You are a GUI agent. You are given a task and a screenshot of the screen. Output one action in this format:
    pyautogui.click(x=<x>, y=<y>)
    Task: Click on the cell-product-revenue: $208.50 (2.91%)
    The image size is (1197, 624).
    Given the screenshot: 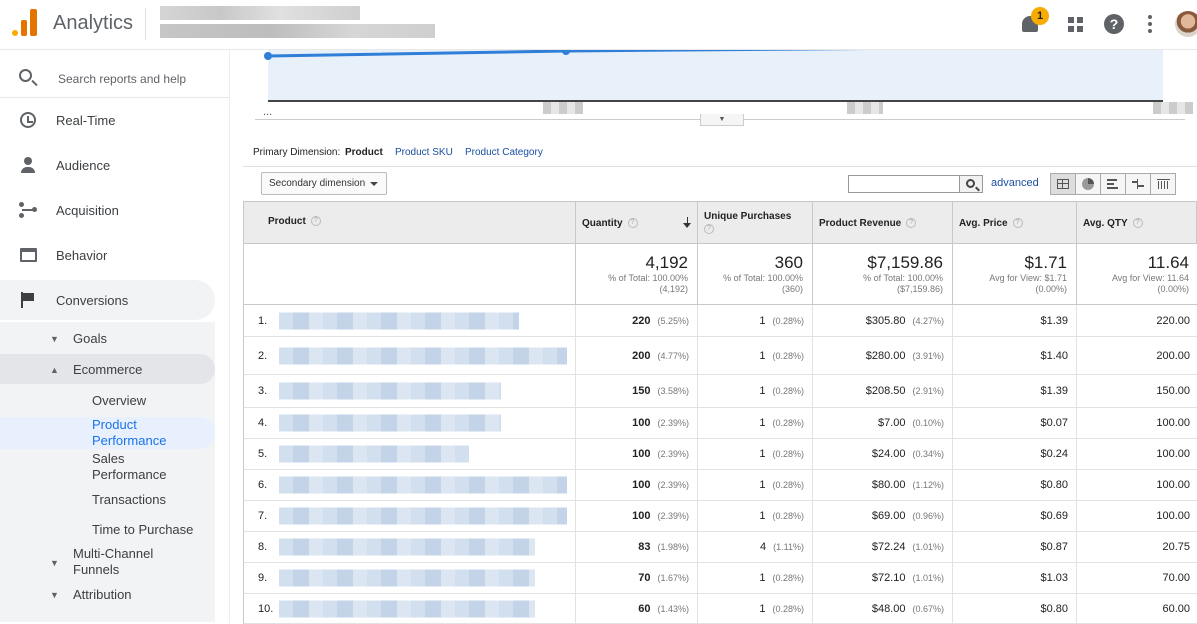 What is the action you would take?
    pyautogui.click(x=882, y=391)
    